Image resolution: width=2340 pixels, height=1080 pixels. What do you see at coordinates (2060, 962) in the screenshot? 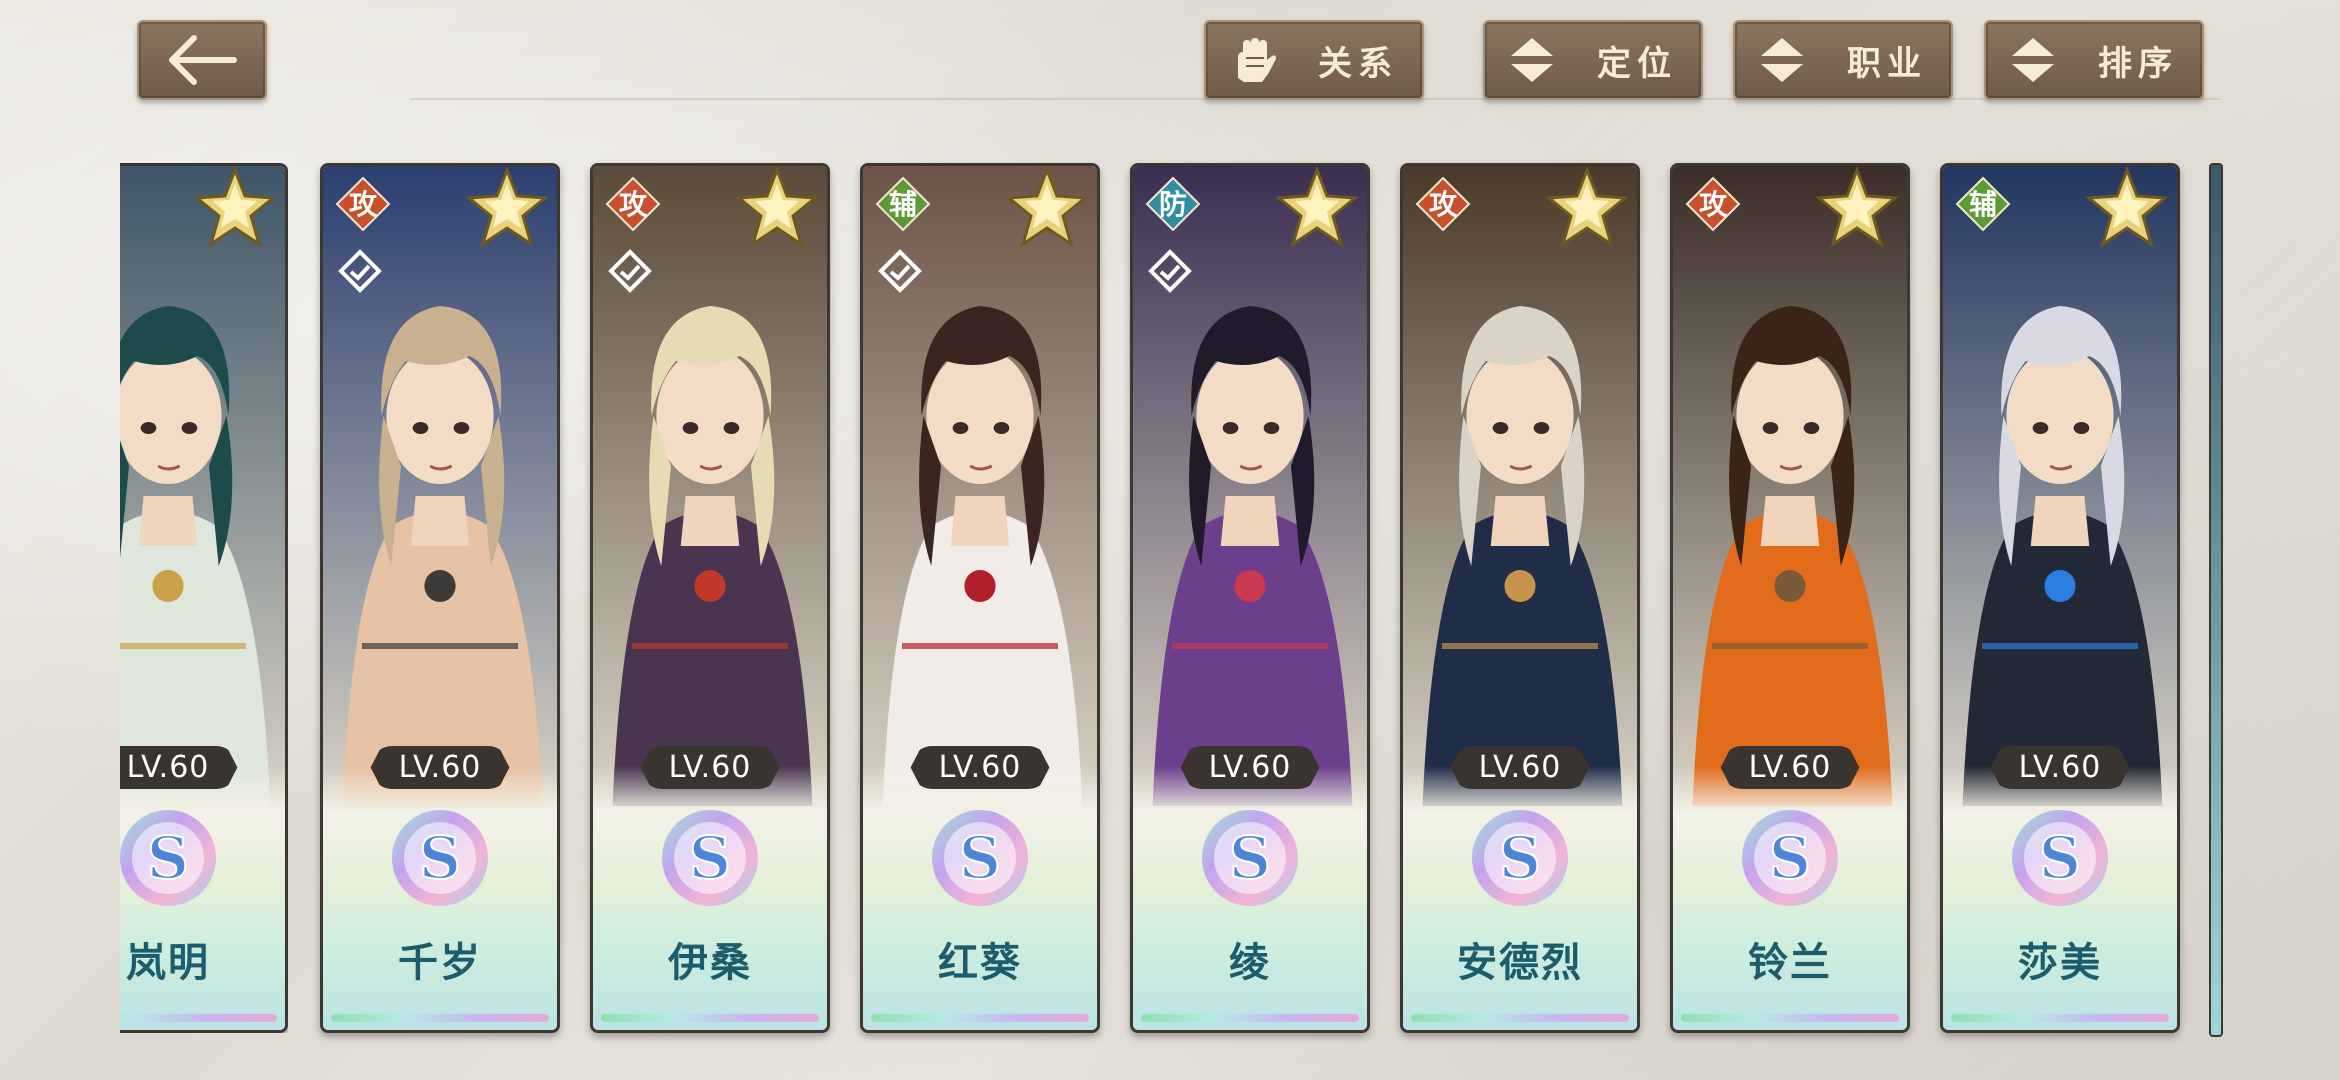
I see `character-name: 莎美` at bounding box center [2060, 962].